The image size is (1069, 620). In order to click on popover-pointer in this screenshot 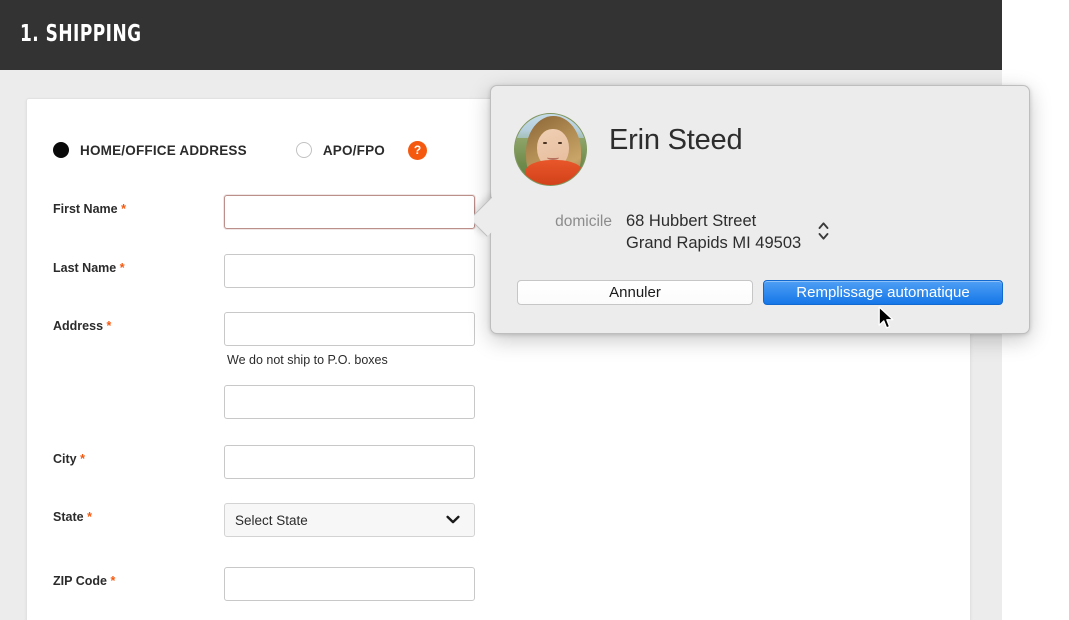, I will do `click(483, 215)`.